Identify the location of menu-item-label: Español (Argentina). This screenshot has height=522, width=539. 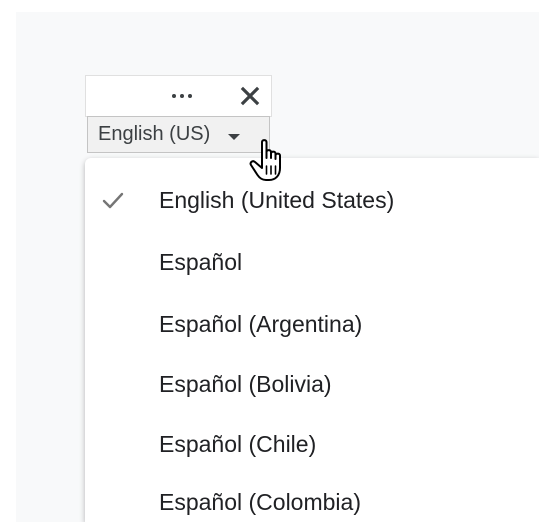
(261, 323).